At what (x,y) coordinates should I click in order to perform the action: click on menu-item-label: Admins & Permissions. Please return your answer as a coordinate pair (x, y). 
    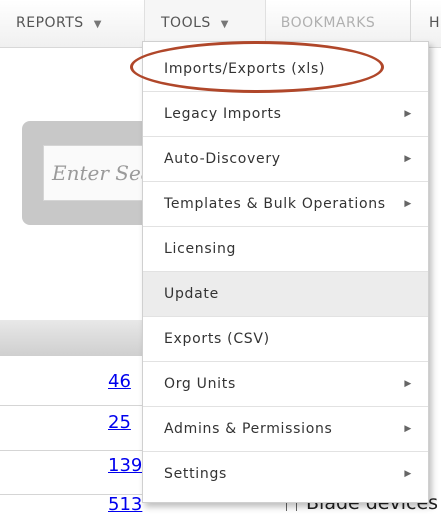
    Looking at the image, I should click on (248, 429).